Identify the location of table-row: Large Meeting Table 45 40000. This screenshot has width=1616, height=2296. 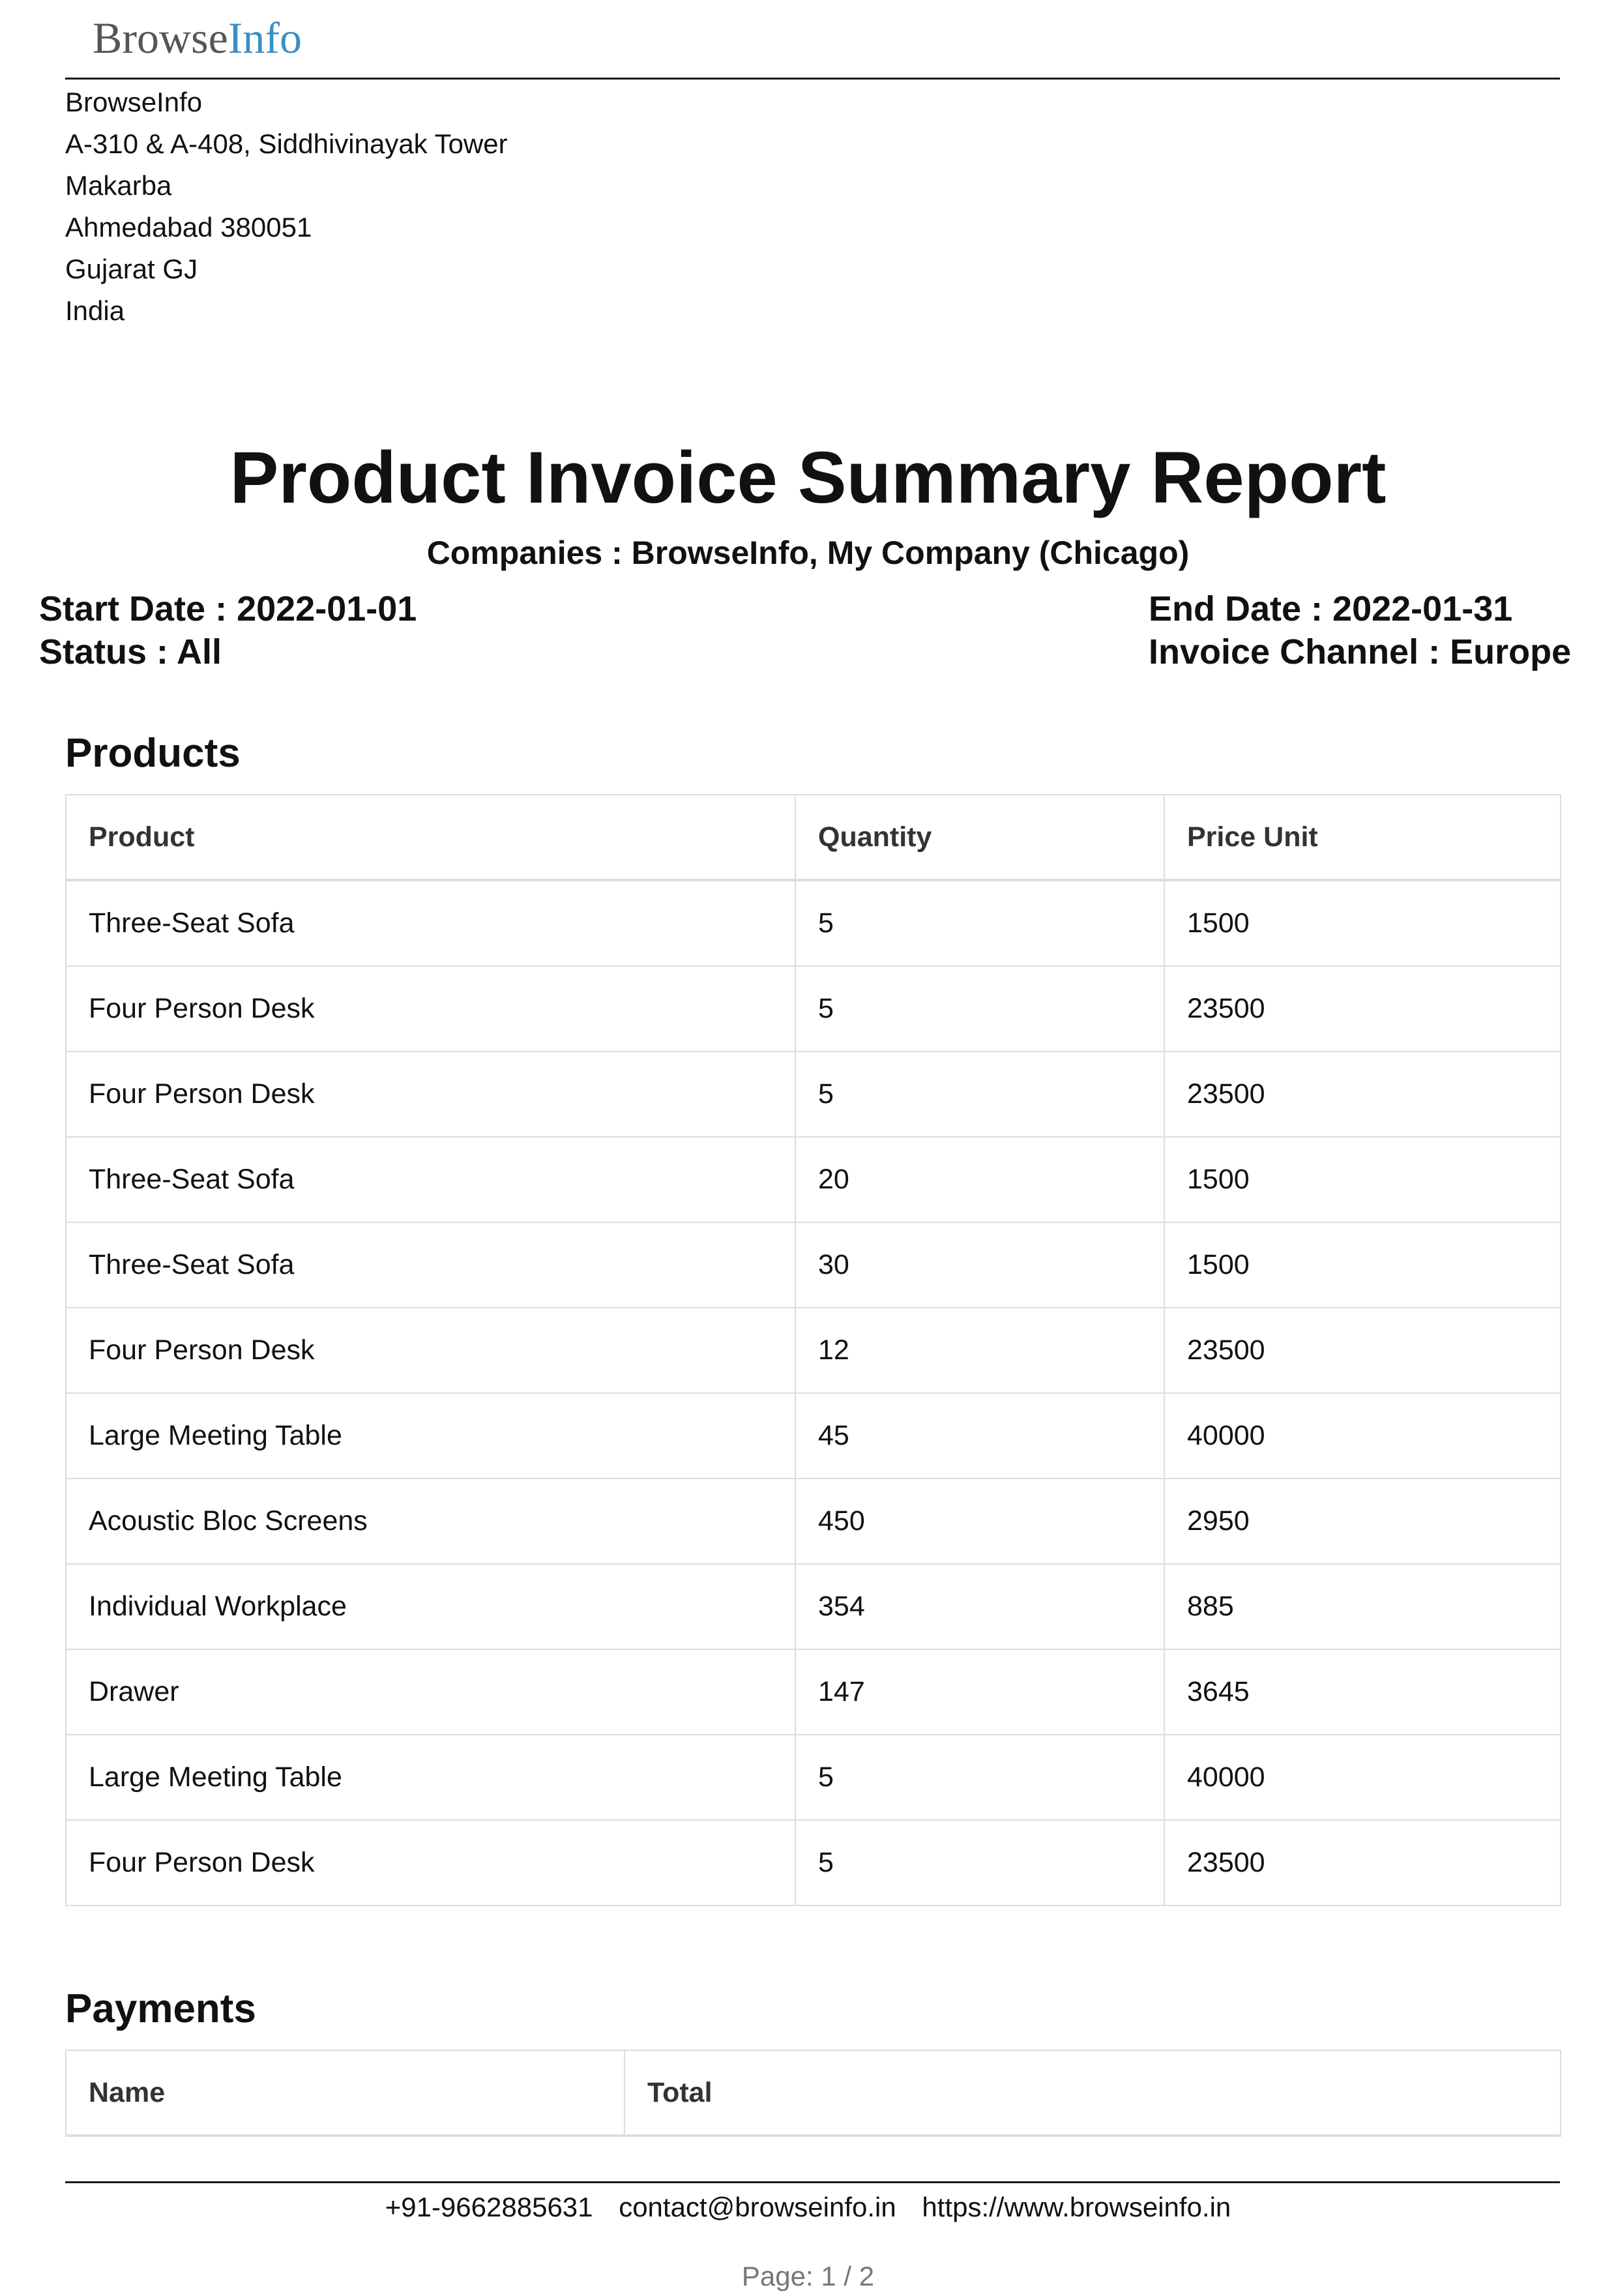
(813, 1435).